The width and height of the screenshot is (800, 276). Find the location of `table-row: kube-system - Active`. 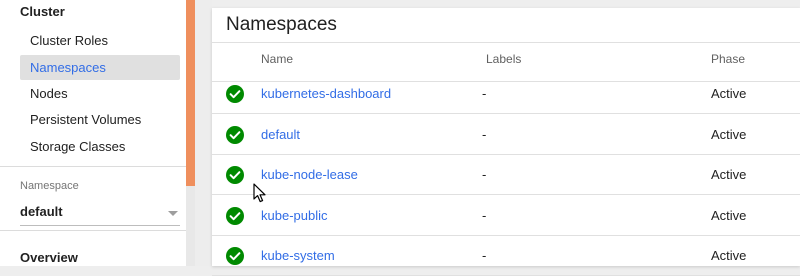

table-row: kube-system - Active is located at coordinates (506, 256).